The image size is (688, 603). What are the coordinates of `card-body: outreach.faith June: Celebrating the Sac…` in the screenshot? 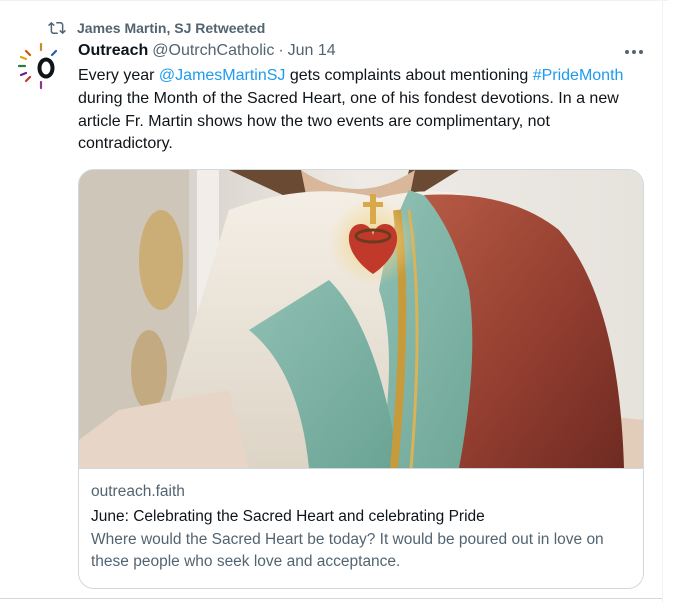 It's located at (363, 527).